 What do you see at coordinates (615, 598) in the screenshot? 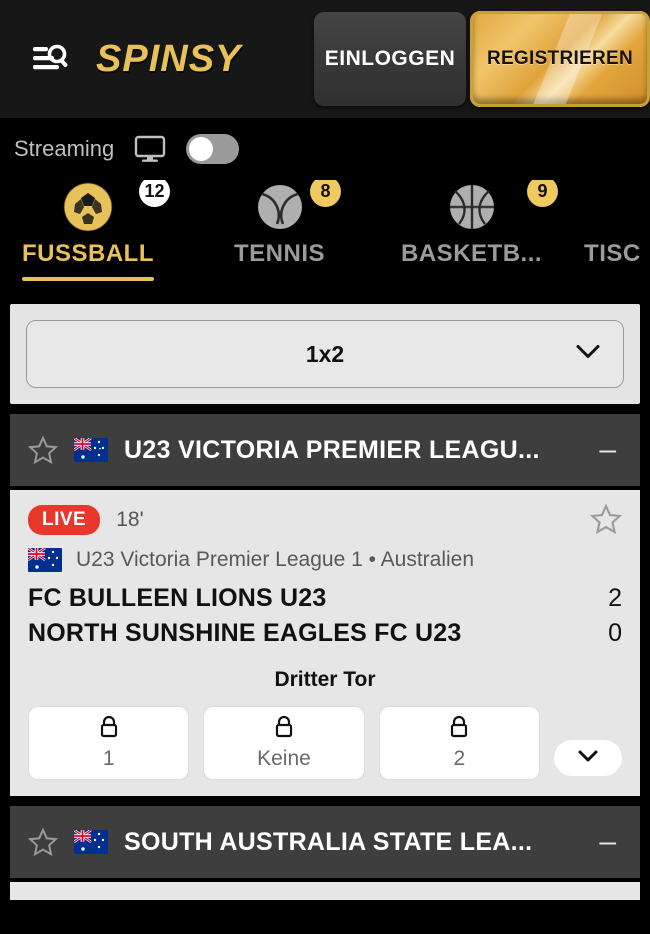
I see `home-team-score: 2` at bounding box center [615, 598].